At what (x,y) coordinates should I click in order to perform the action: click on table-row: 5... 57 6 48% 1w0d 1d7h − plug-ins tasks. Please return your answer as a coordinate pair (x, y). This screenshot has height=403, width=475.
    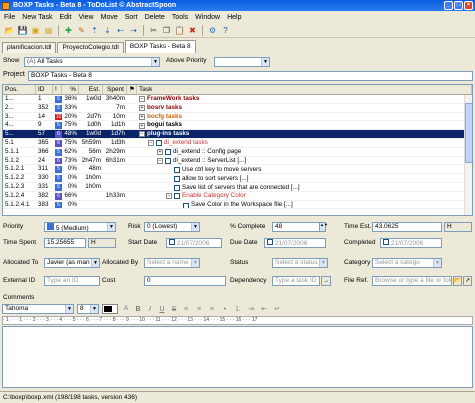
    Looking at the image, I should click on (237, 134).